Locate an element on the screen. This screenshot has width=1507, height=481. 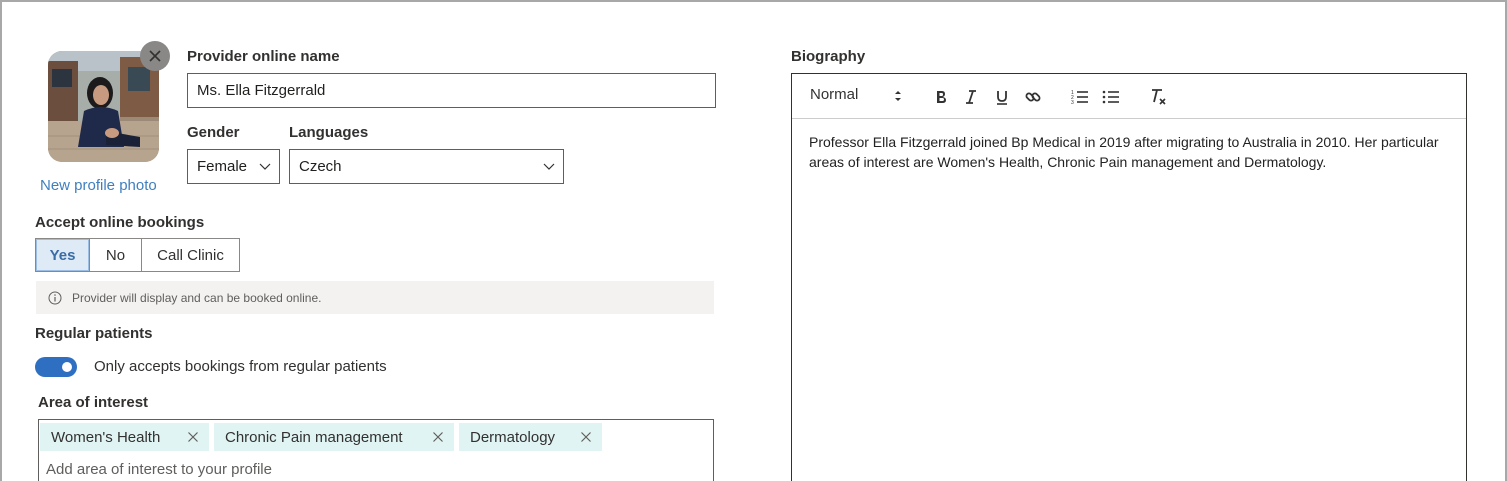
new-profile-photo-link: New profile photo is located at coordinates (98, 185).